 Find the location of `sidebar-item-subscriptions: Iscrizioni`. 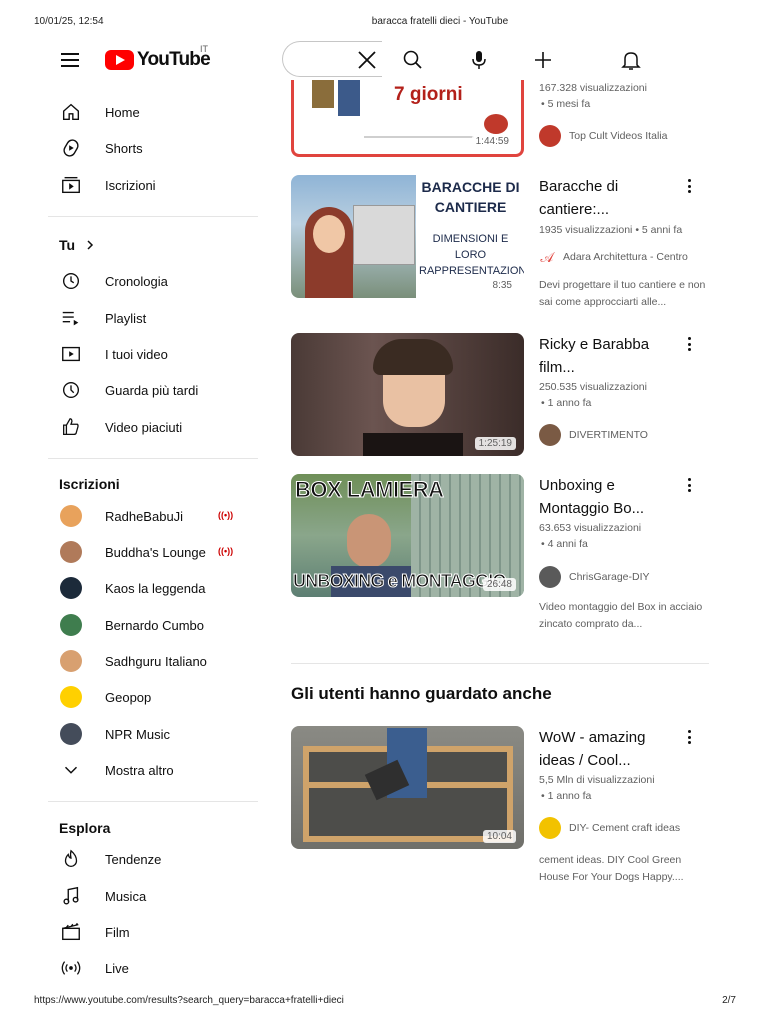

sidebar-item-subscriptions: Iscrizioni is located at coordinates (147, 185).